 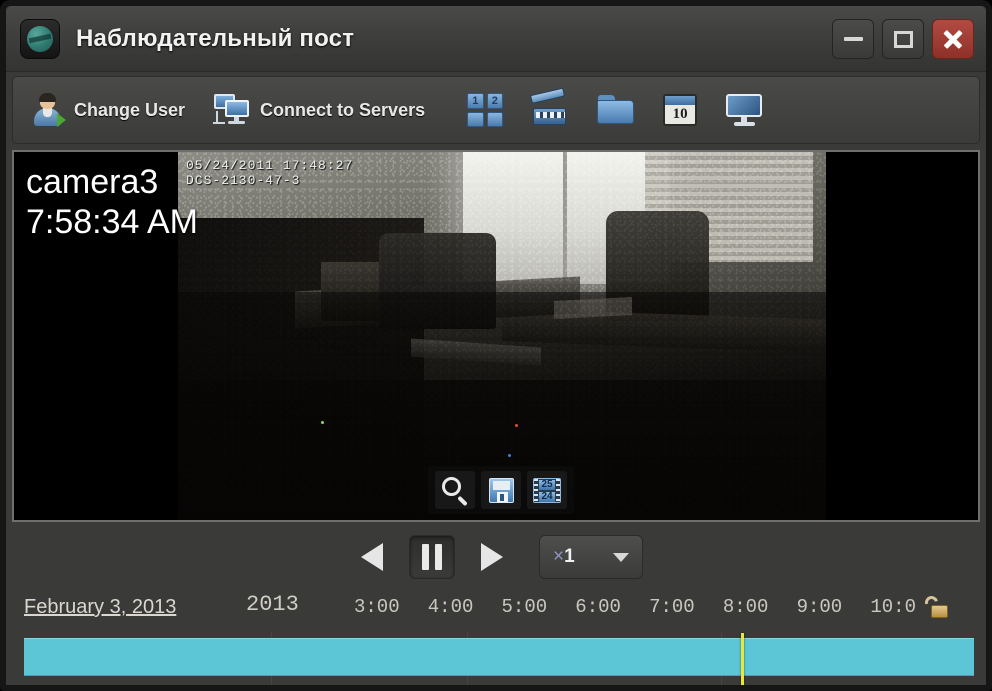 I want to click on connect-to-servers-button: Connect to Servers, so click(x=319, y=110).